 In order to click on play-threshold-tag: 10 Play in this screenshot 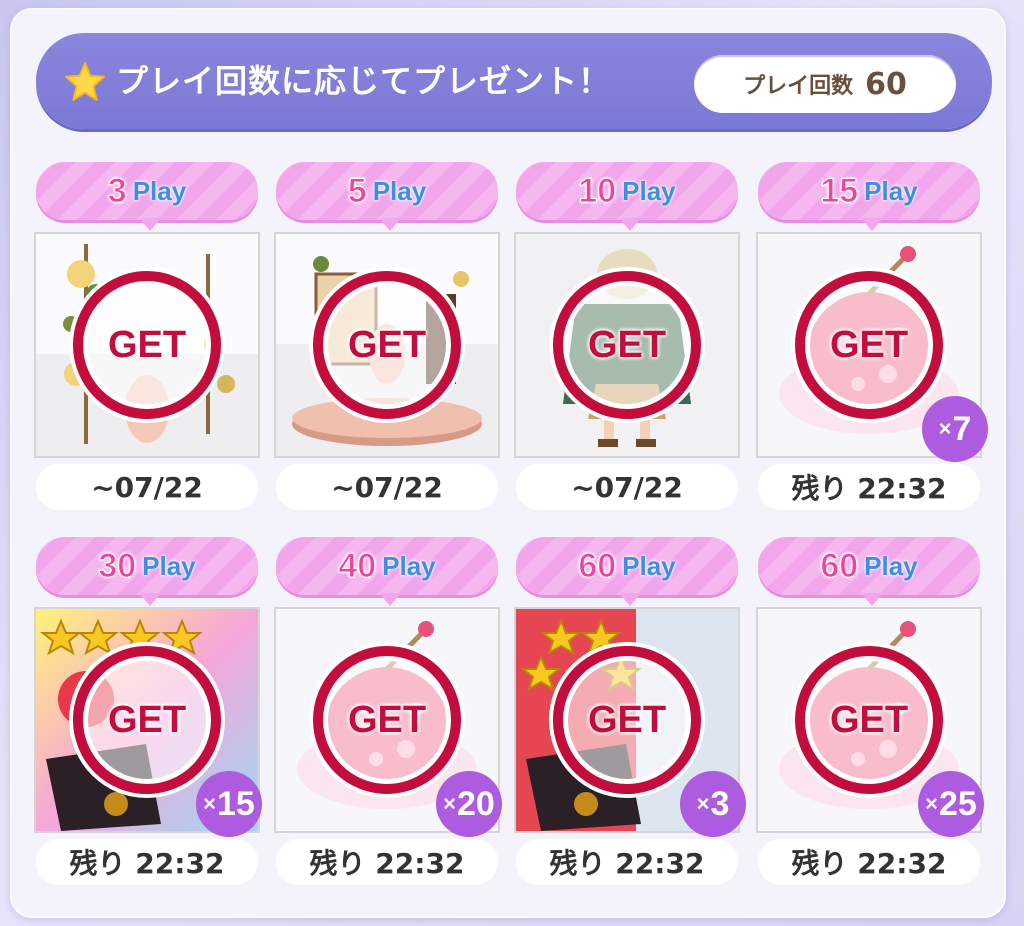, I will do `click(627, 196)`.